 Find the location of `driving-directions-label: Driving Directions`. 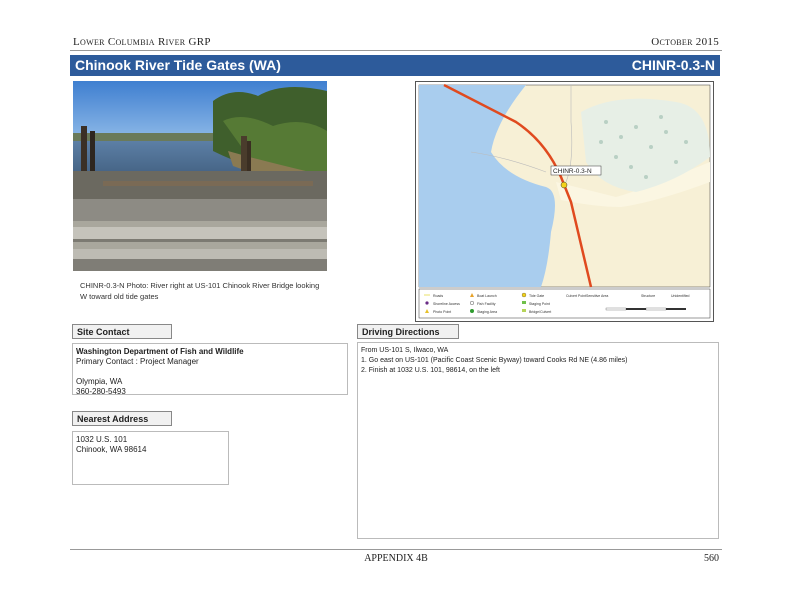

driving-directions-label: Driving Directions is located at coordinates (408, 331).